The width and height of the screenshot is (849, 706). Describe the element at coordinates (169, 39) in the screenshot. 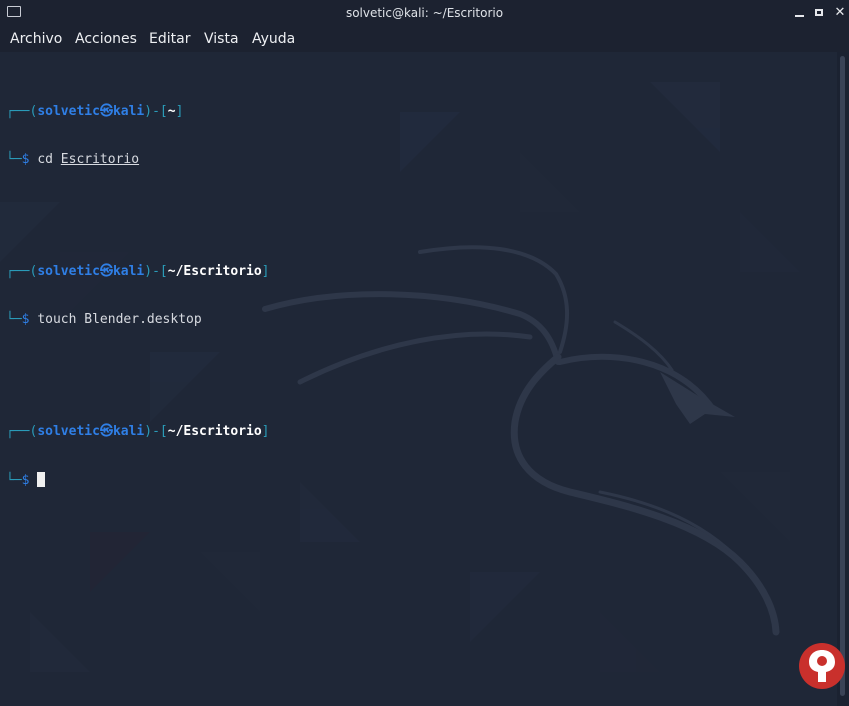

I see `menu-editar: Editar` at that location.